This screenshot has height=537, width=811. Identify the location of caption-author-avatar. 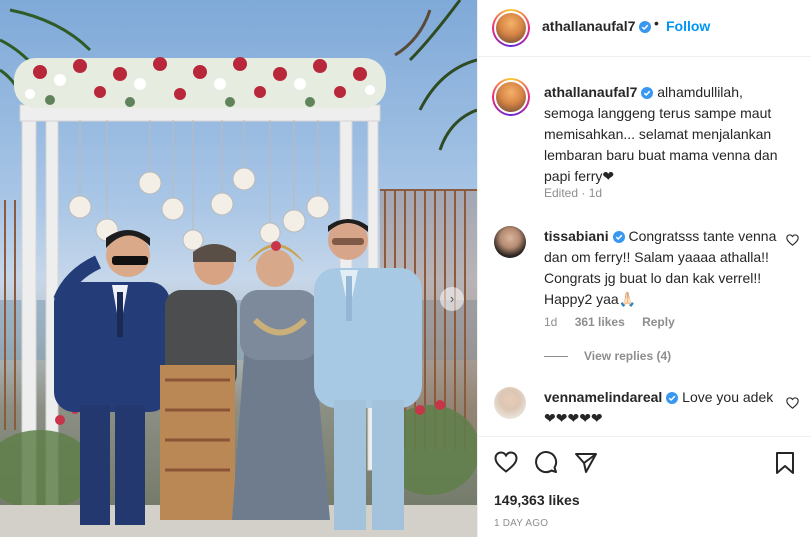
(511, 97).